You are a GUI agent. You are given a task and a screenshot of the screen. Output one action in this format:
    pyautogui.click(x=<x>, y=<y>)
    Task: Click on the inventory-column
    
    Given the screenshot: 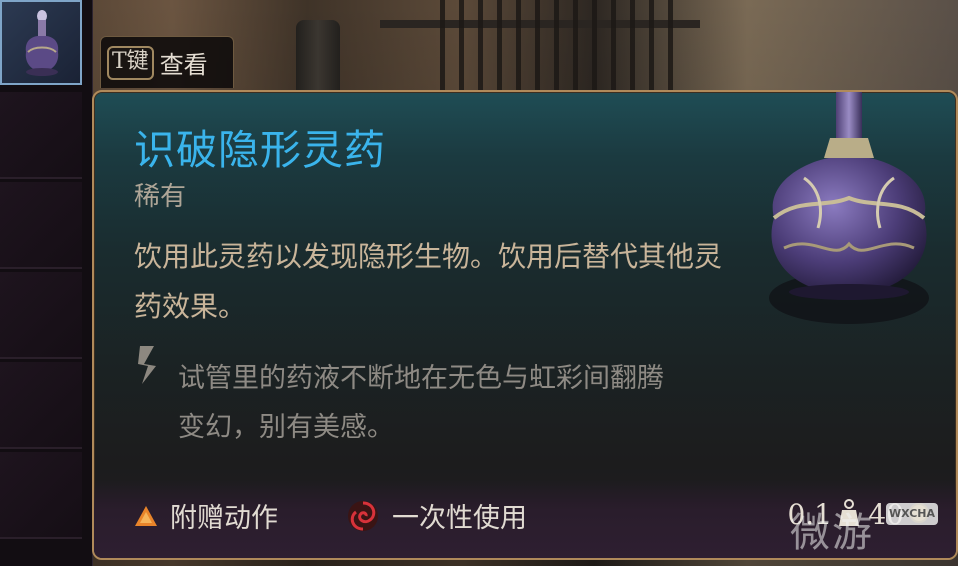 What is the action you would take?
    pyautogui.click(x=46, y=283)
    